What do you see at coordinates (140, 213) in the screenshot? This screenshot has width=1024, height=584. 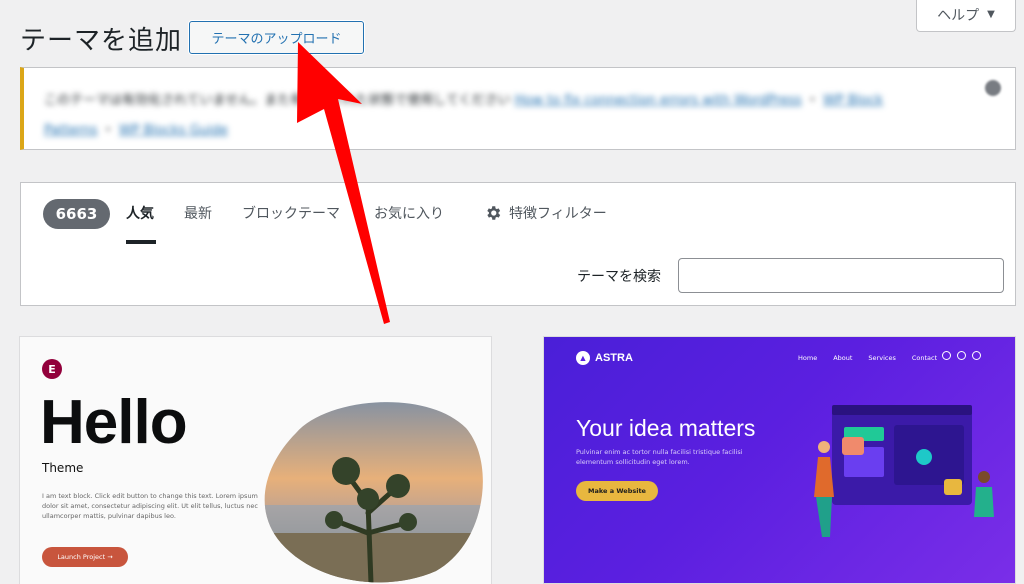 I see `tab-popular: 人気` at bounding box center [140, 213].